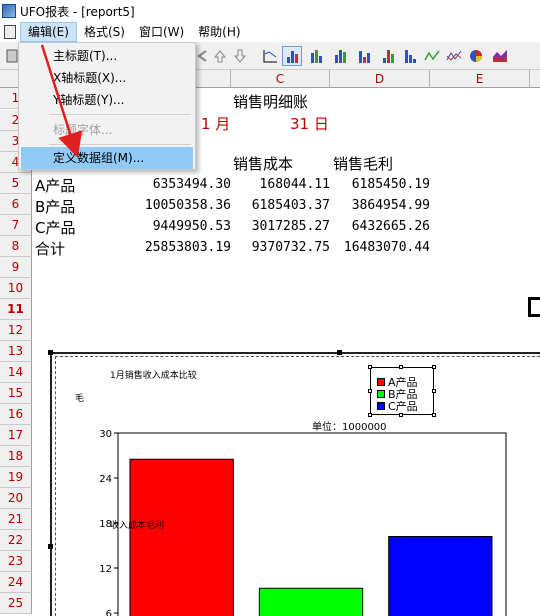  Describe the element at coordinates (216, 124) in the screenshot. I see `report-month: 1 月` at that location.